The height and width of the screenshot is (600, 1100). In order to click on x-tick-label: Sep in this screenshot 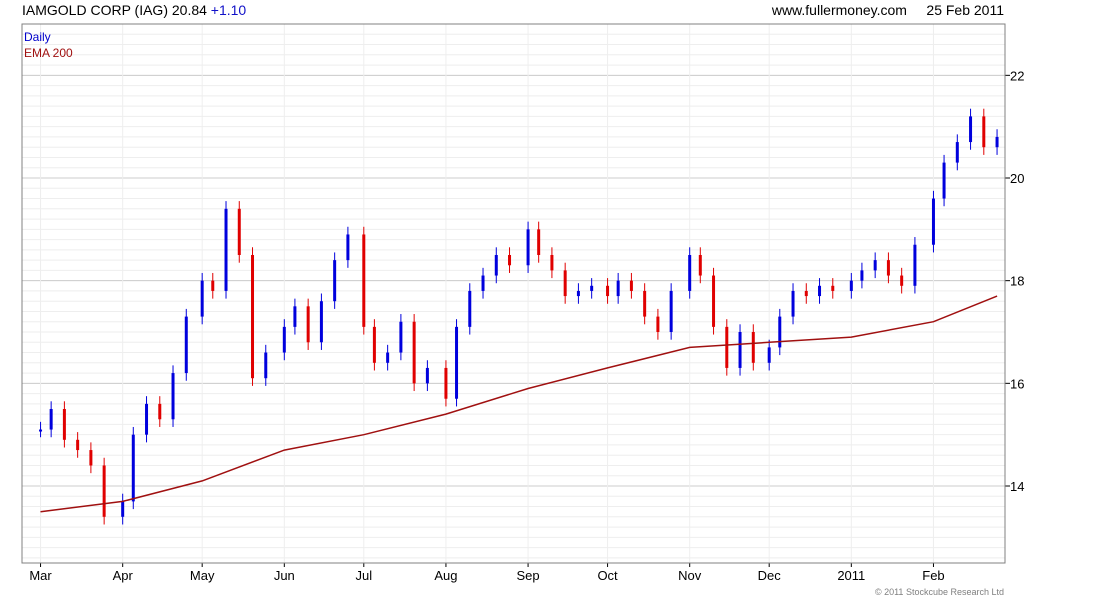, I will do `click(528, 575)`.